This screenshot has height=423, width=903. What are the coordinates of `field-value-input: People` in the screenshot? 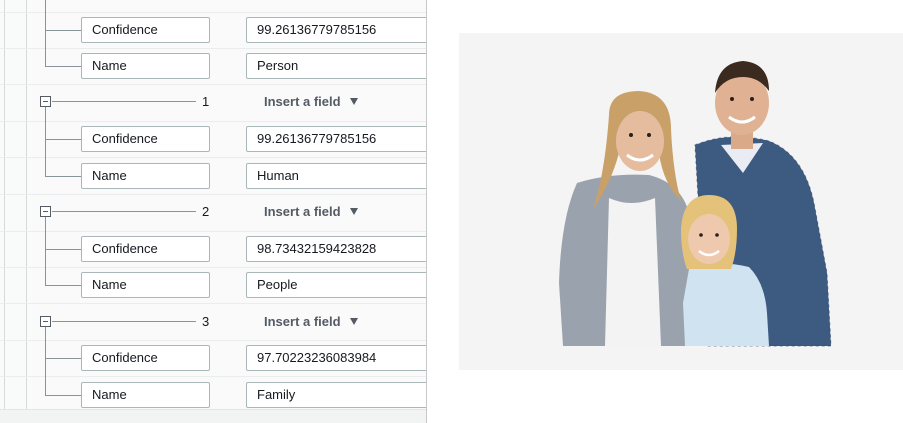 It's located at (336, 285).